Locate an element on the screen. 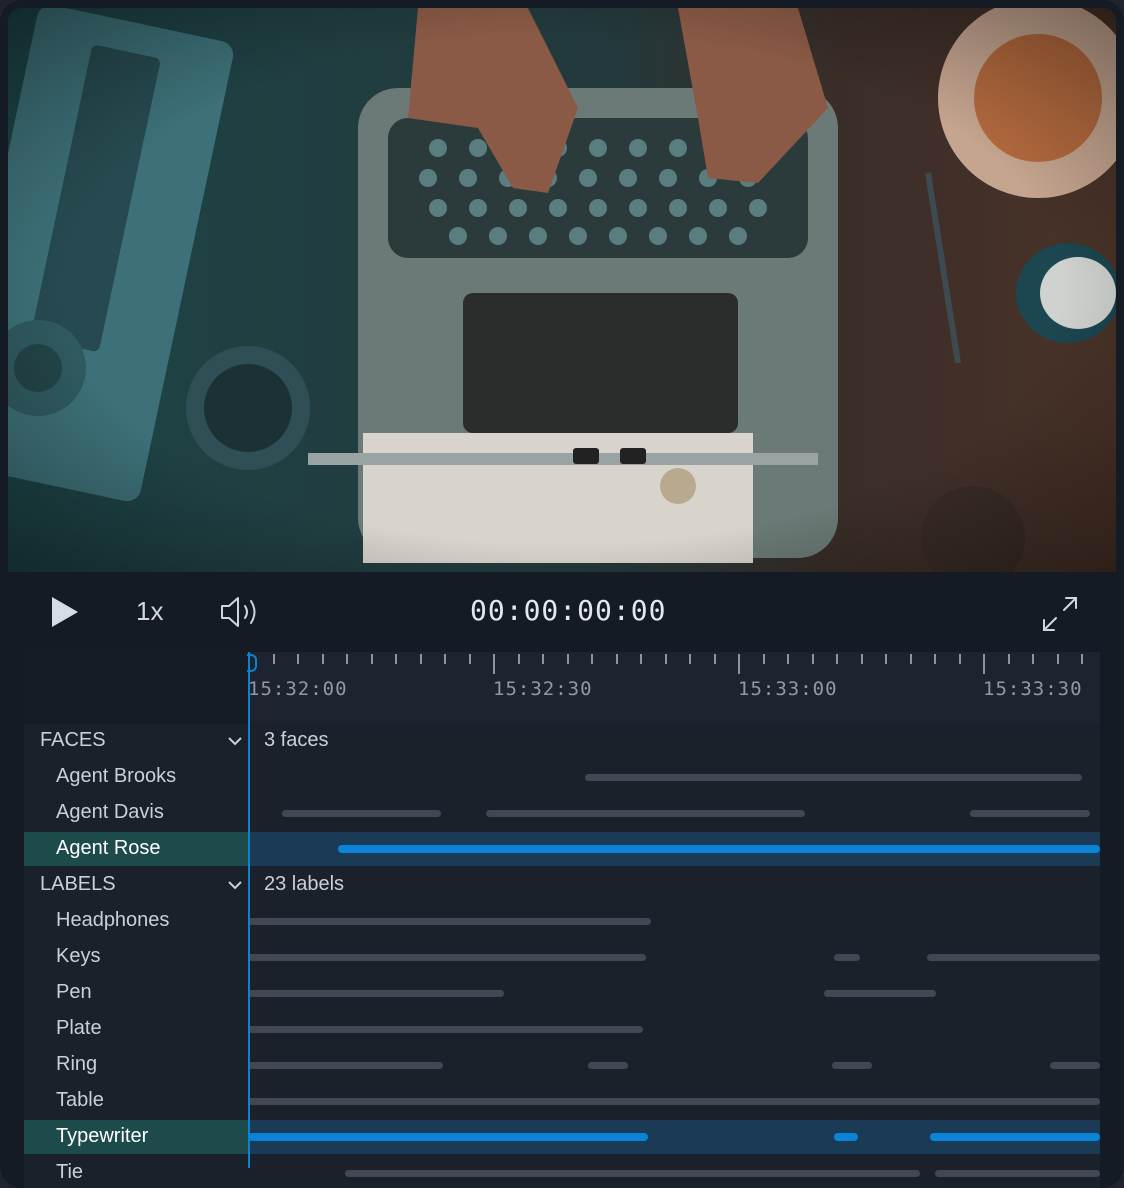 This screenshot has height=1188, width=1124. label-cell: Headphones is located at coordinates (136, 921).